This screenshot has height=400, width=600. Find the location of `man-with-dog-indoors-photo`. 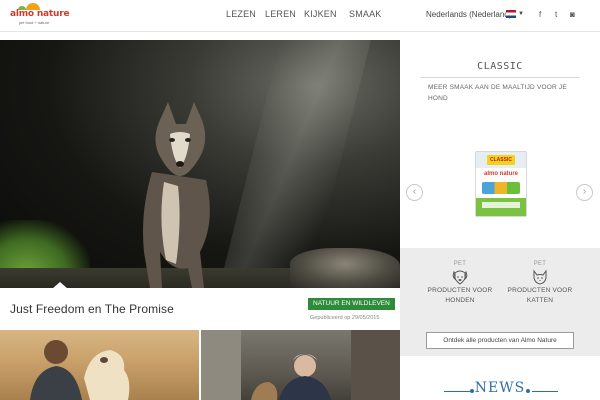

man-with-dog-indoors-photo is located at coordinates (300, 365).